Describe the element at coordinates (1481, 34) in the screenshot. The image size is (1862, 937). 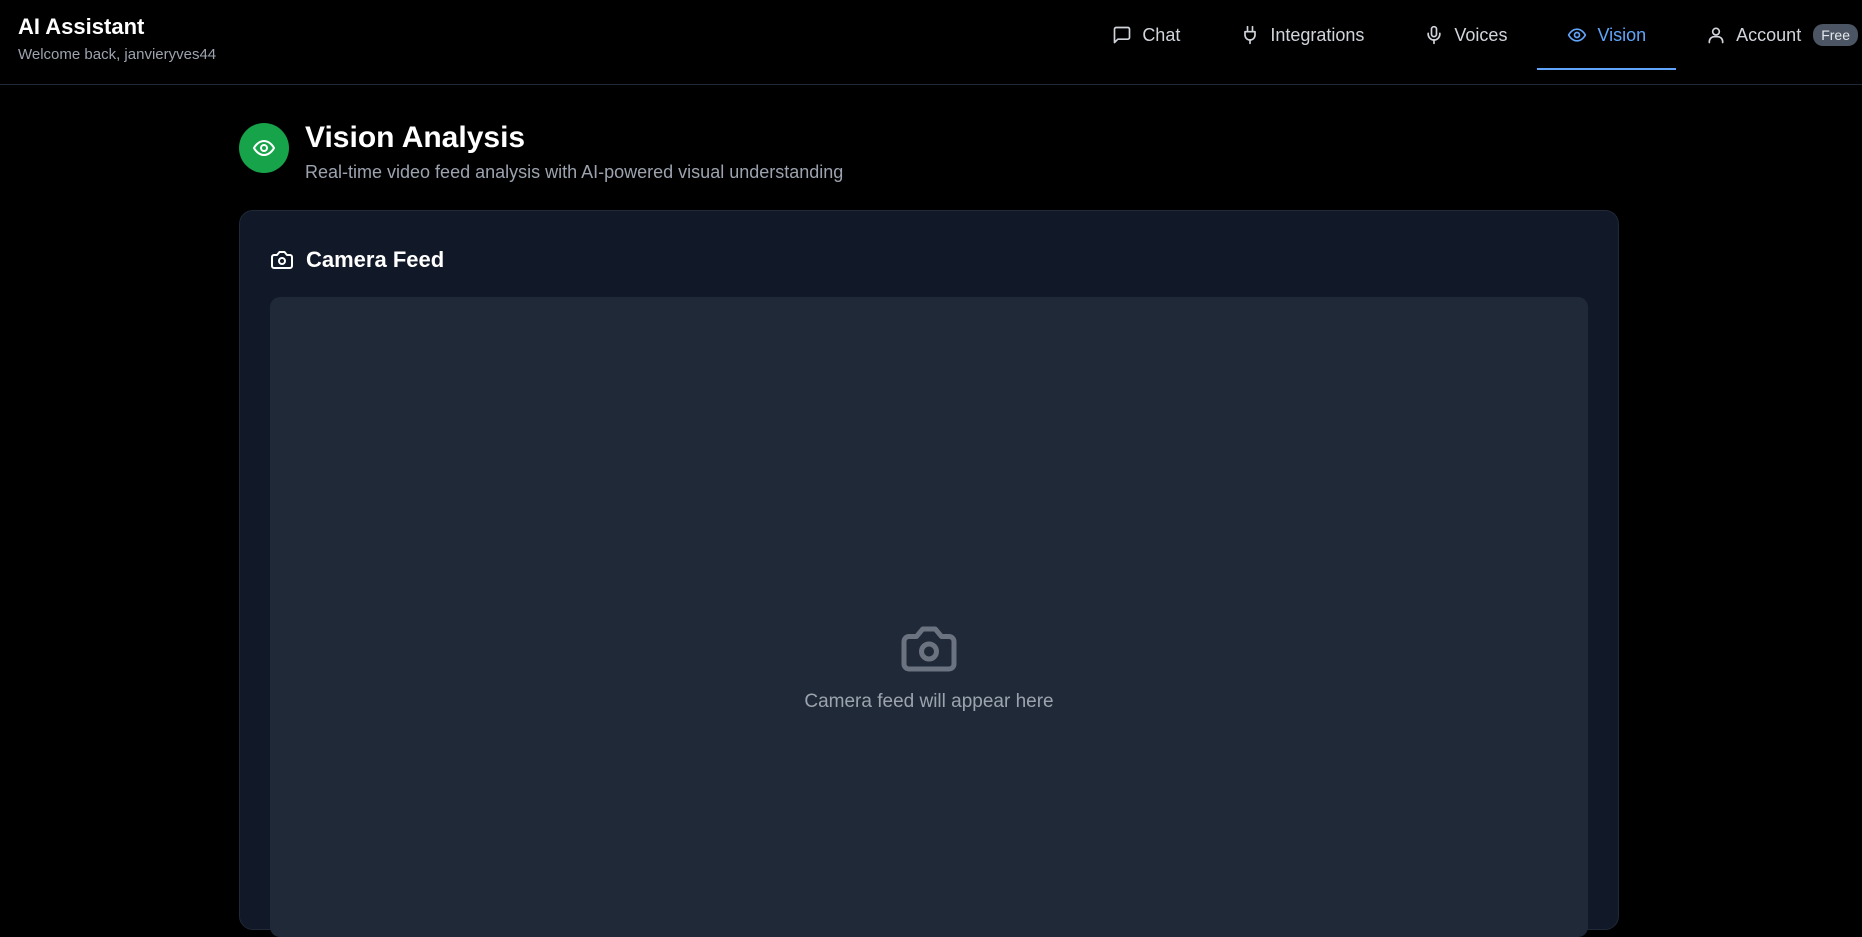
I see `nav-tab-voices-label: Voices` at that location.